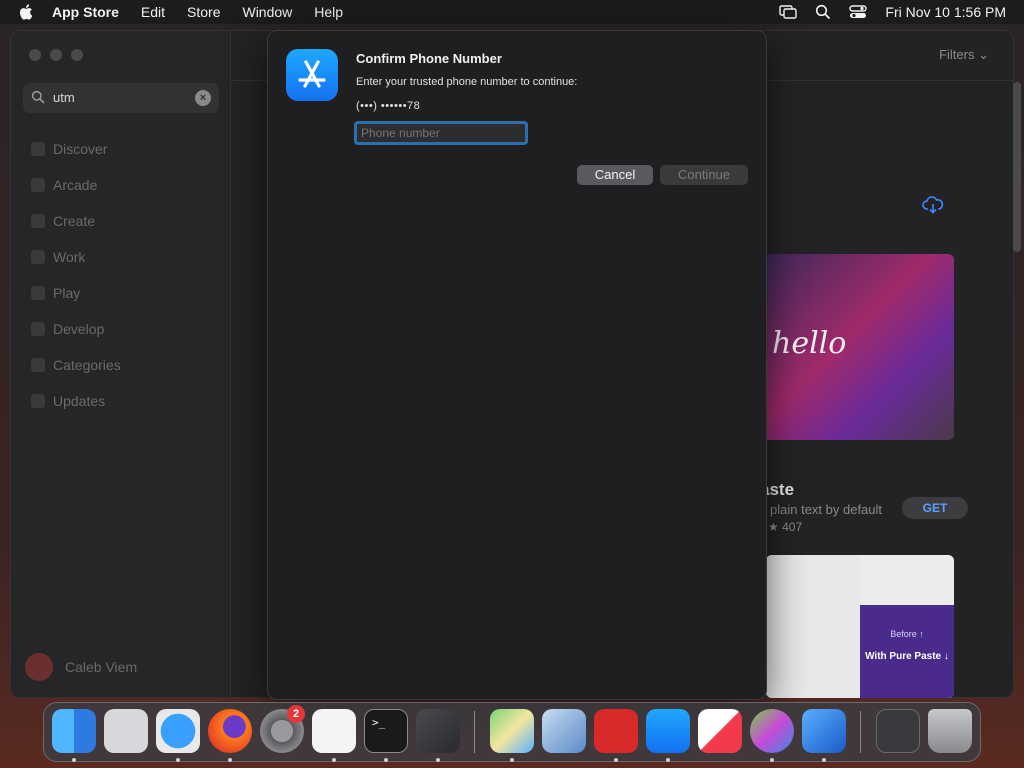 The height and width of the screenshot is (768, 1024). Describe the element at coordinates (38, 401) in the screenshot. I see `updates-icon` at that location.